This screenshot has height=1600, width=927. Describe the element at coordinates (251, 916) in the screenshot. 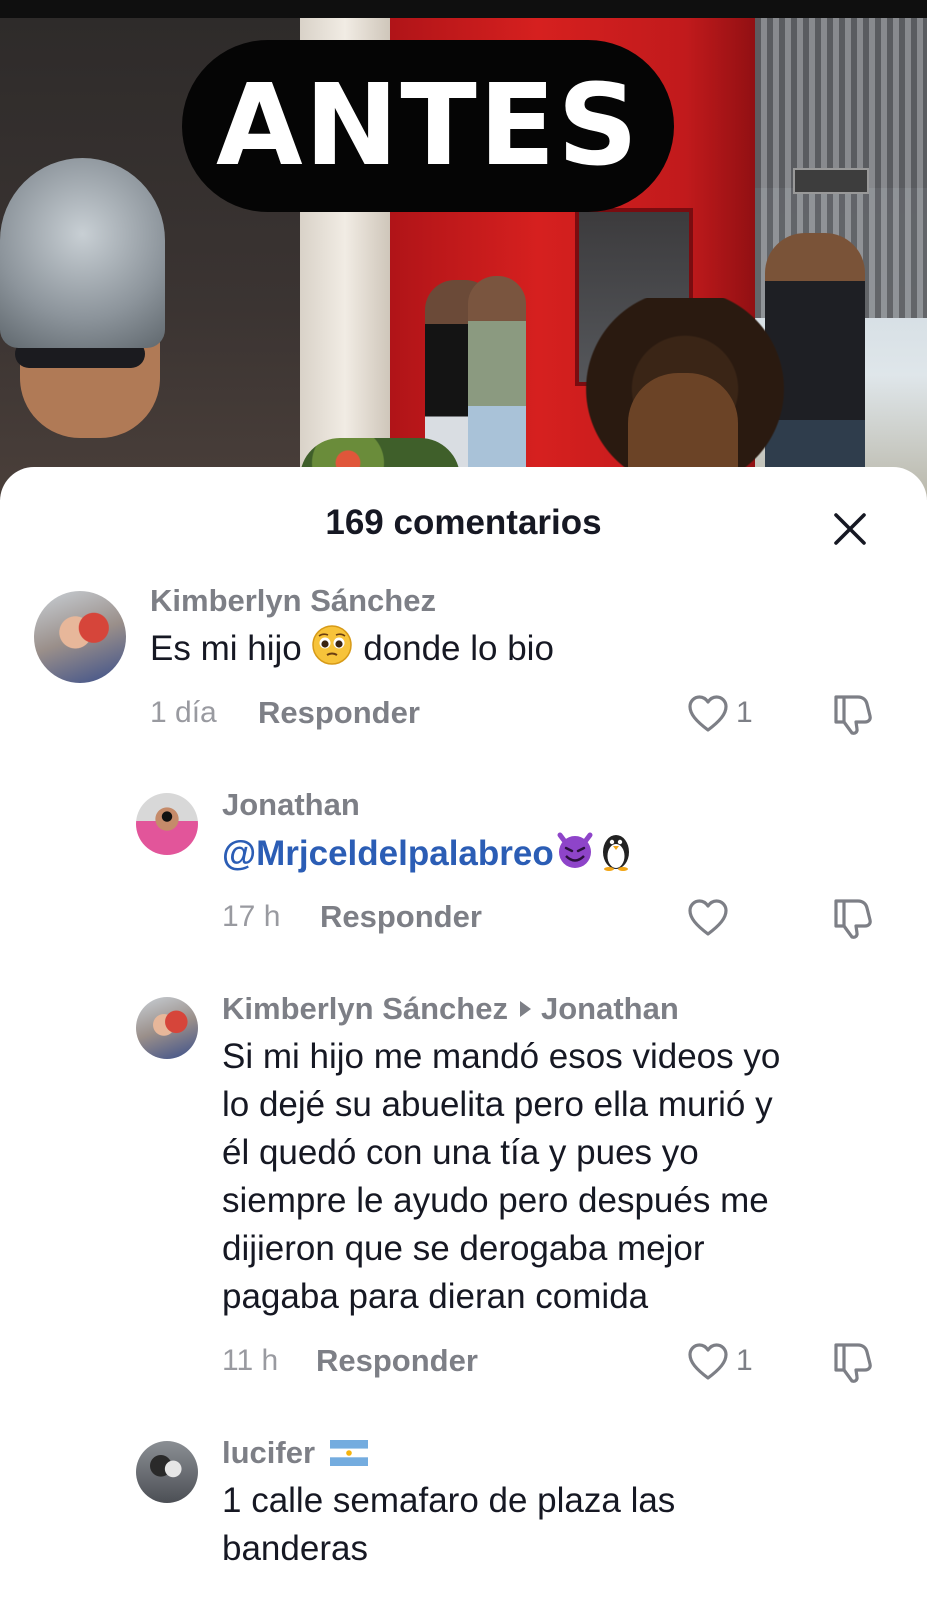

I see `comment-time: 17 h` at that location.